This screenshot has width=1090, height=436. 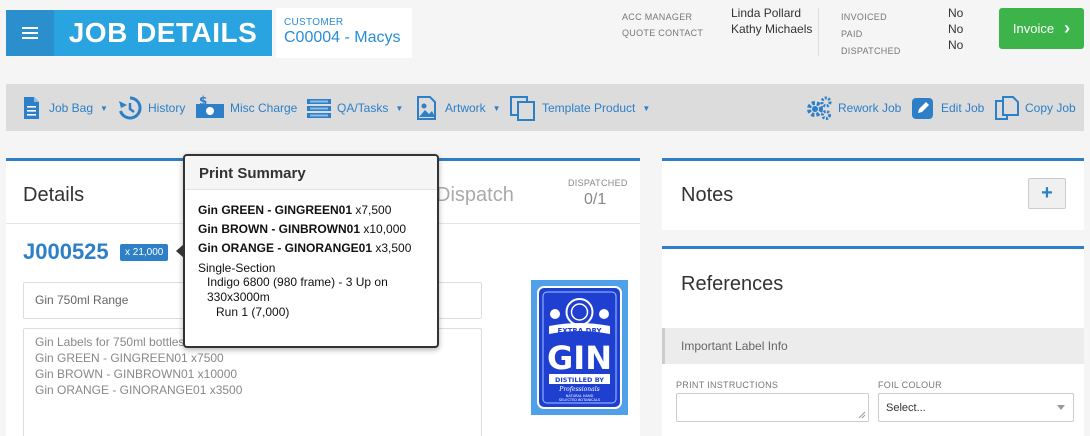 I want to click on summary-item-name: Gin BROWN - GINBROWN01, so click(x=279, y=229).